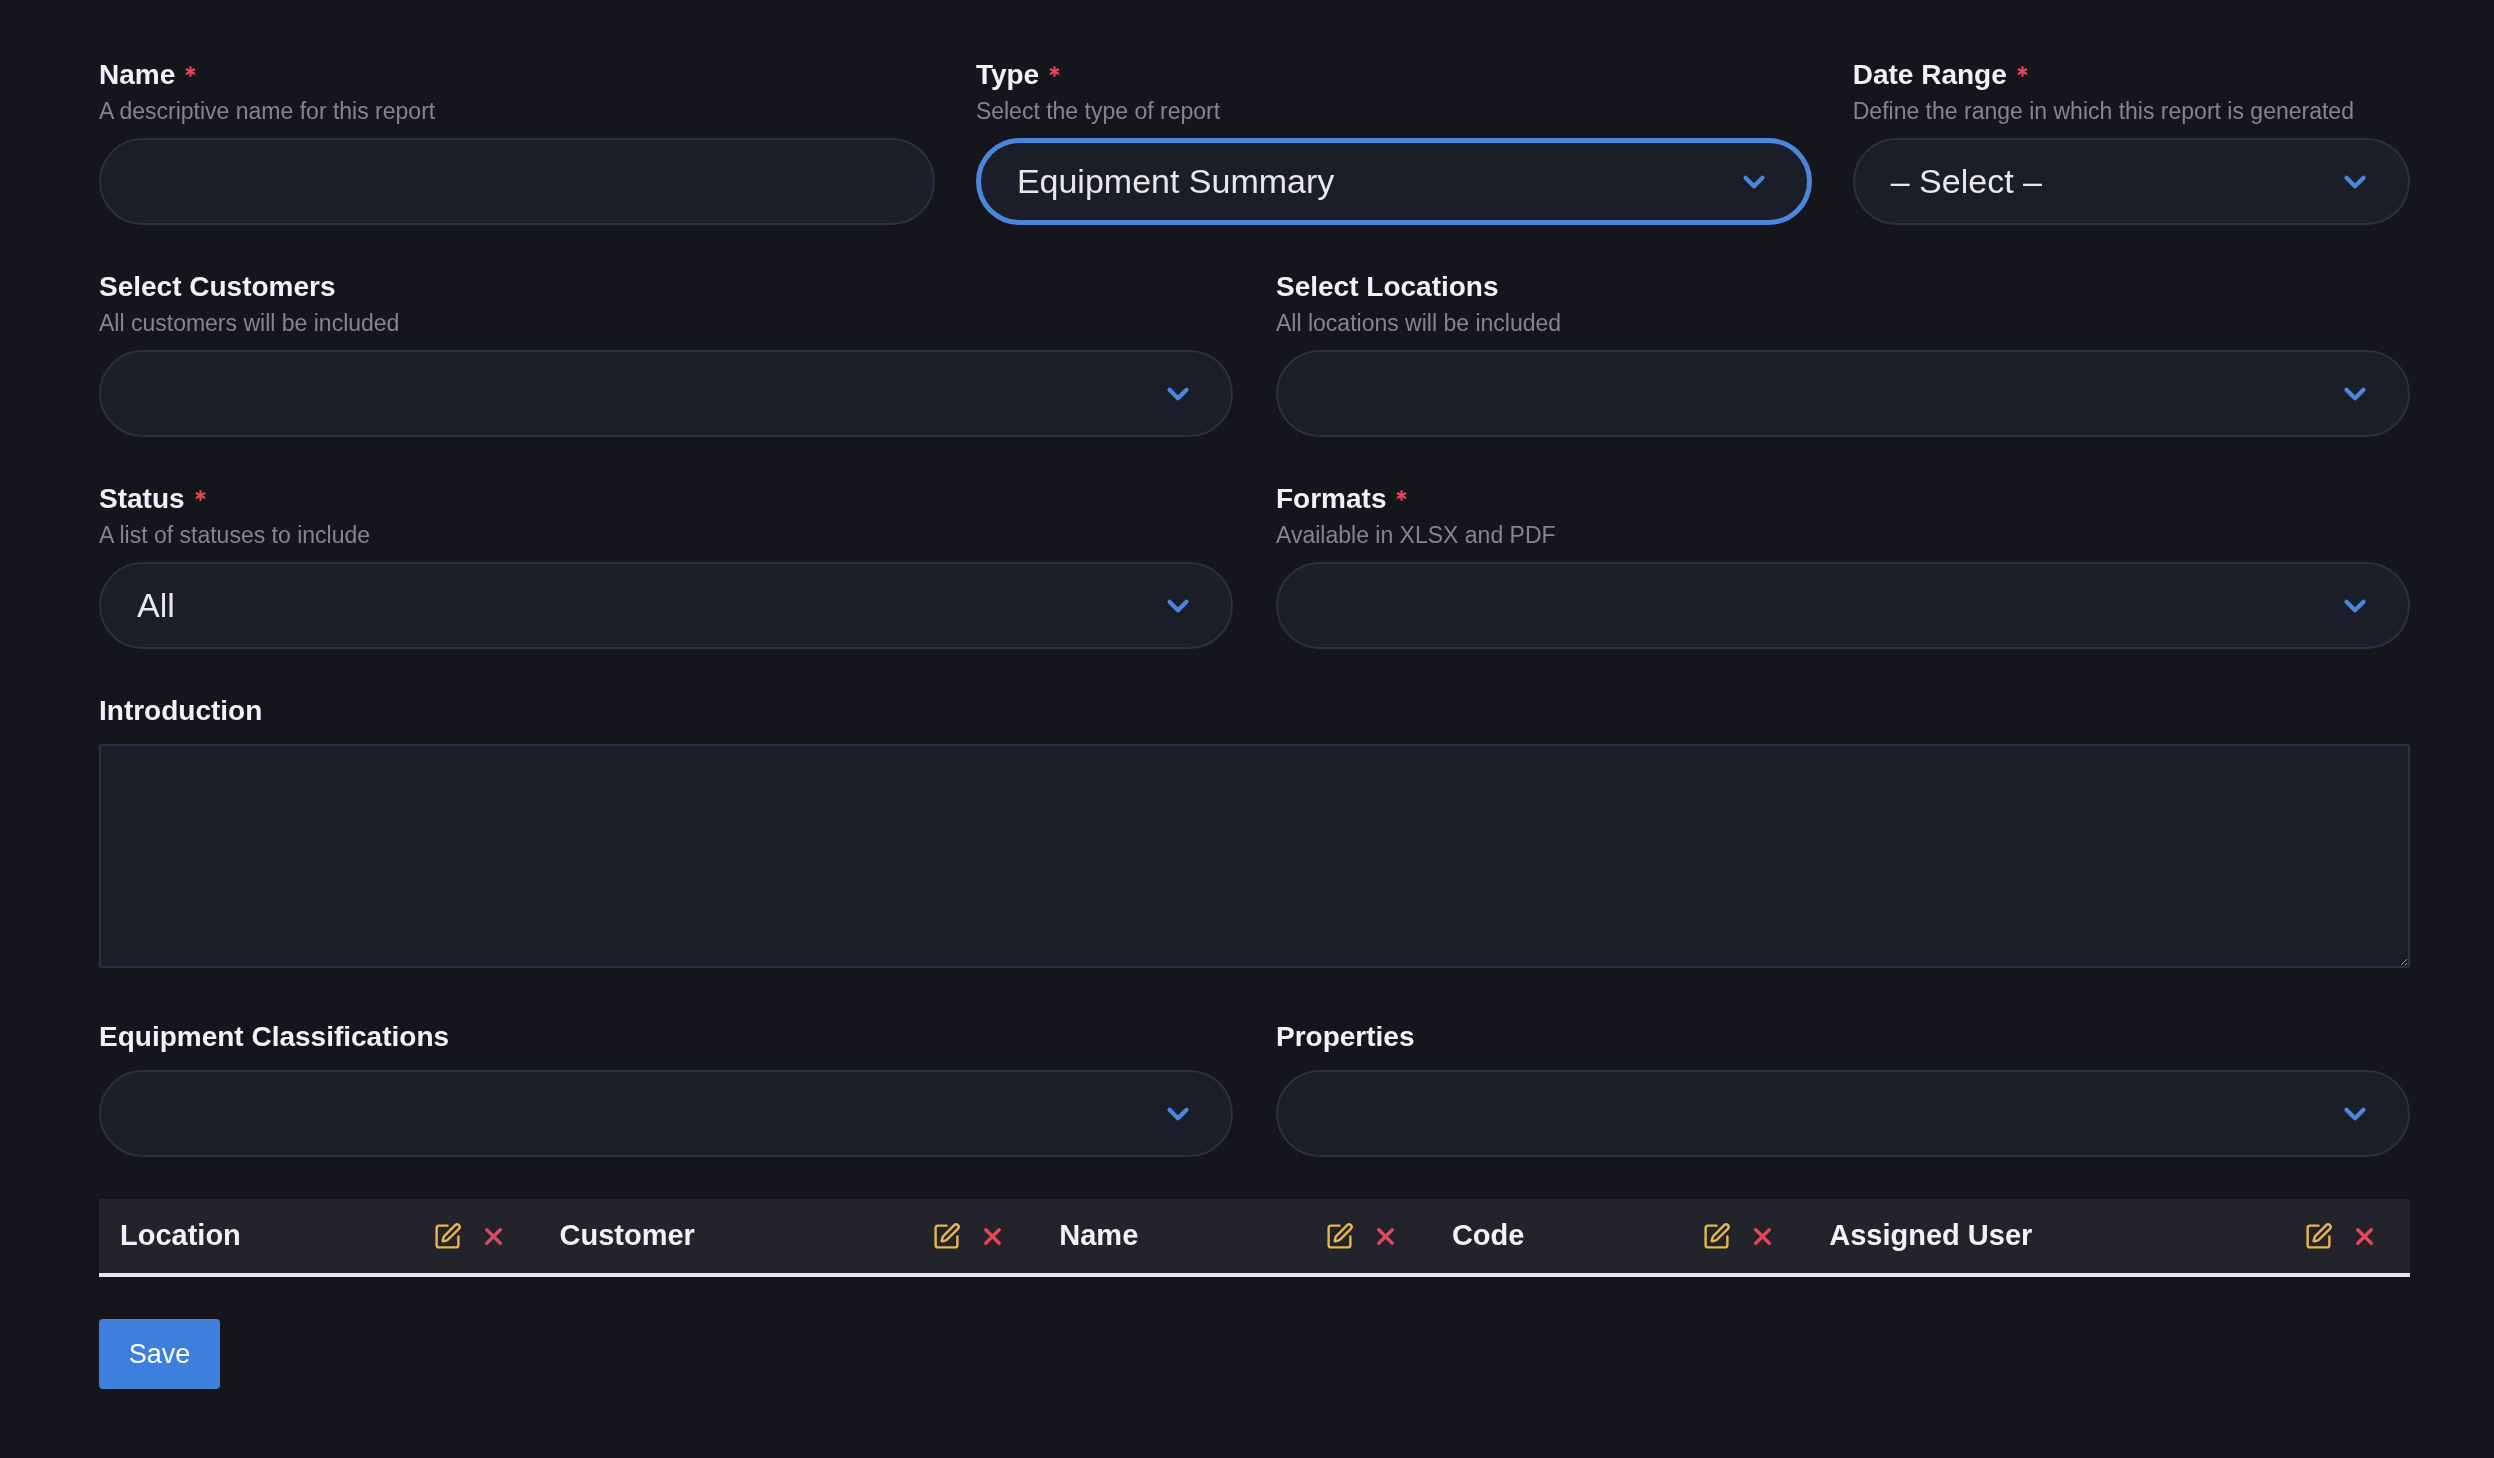 This screenshot has height=1458, width=2494. What do you see at coordinates (159, 1354) in the screenshot?
I see `save-button: Save` at bounding box center [159, 1354].